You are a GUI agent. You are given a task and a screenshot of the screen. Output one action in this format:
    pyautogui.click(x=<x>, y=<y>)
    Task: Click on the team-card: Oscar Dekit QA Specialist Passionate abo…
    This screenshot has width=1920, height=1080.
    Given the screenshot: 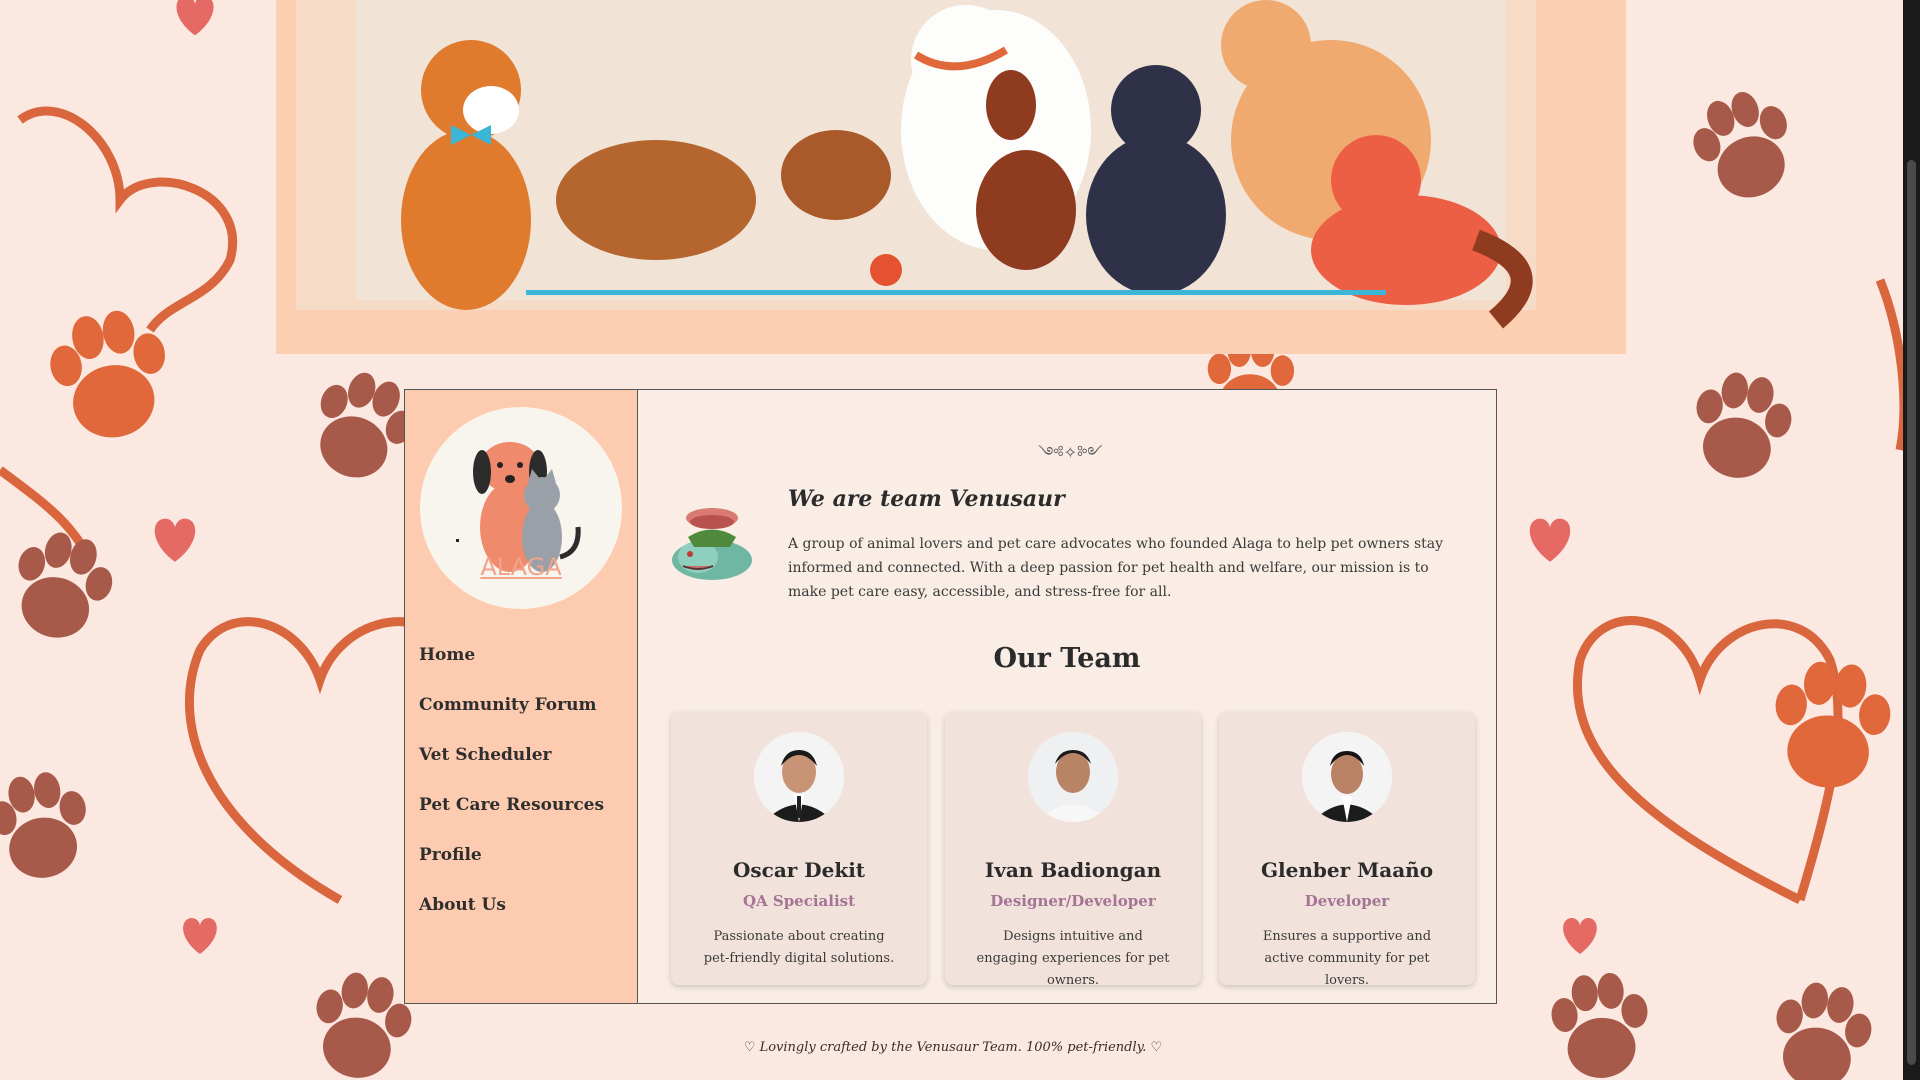 What is the action you would take?
    pyautogui.click(x=799, y=848)
    